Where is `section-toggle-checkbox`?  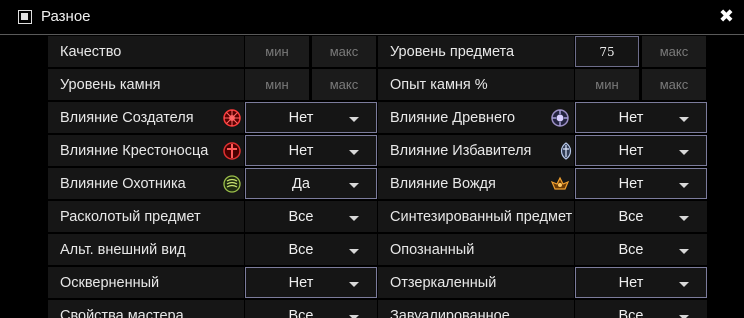 section-toggle-checkbox is located at coordinates (25, 17).